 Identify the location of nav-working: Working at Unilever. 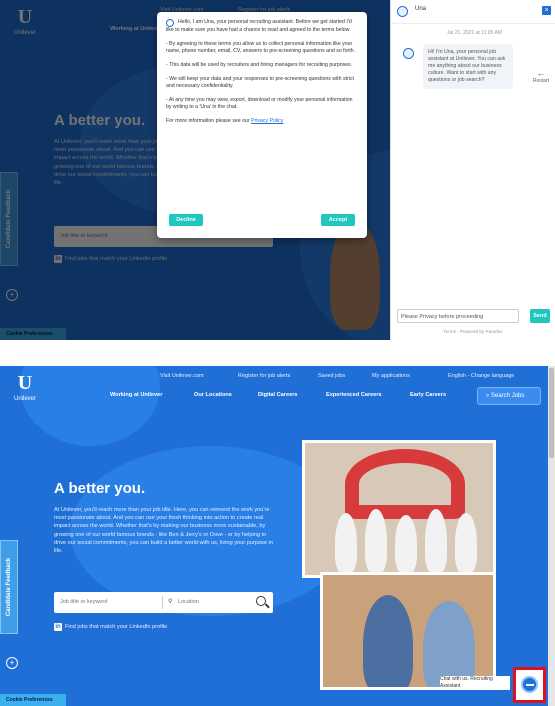
(136, 395).